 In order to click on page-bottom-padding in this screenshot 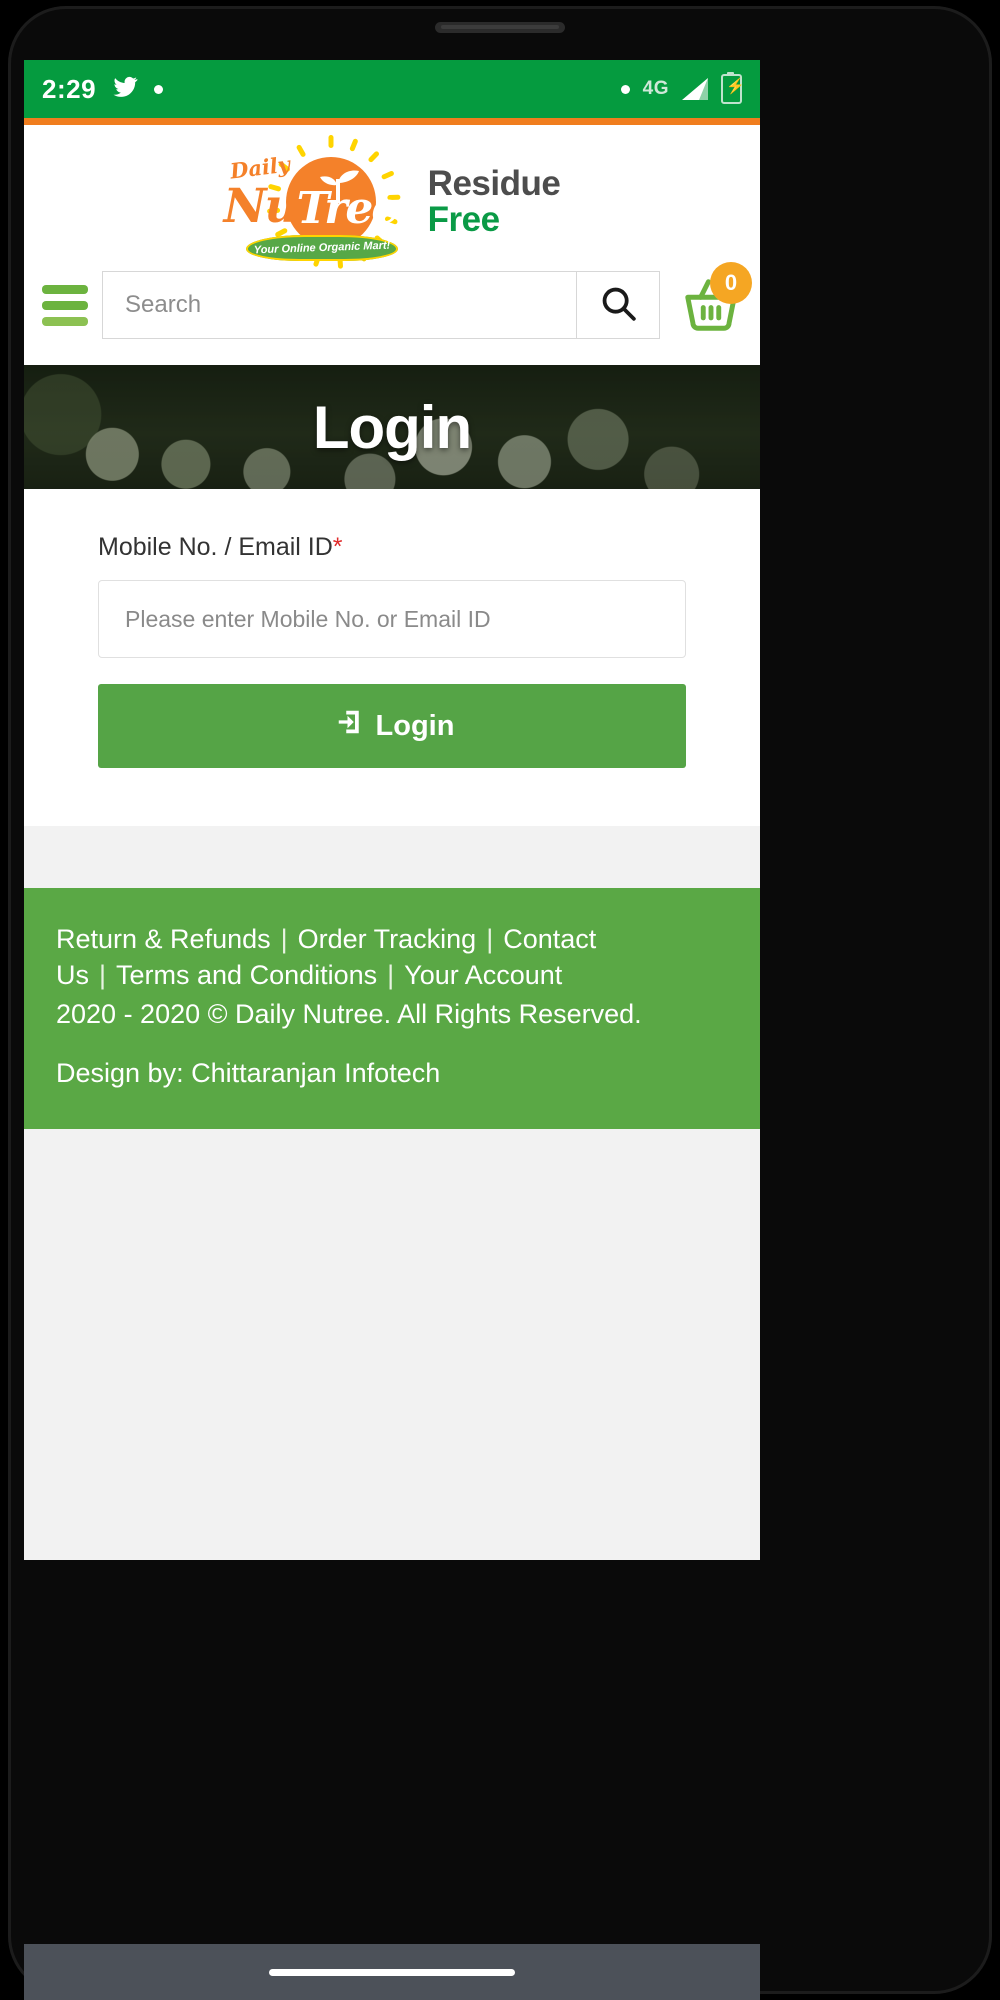, I will do `click(392, 1309)`.